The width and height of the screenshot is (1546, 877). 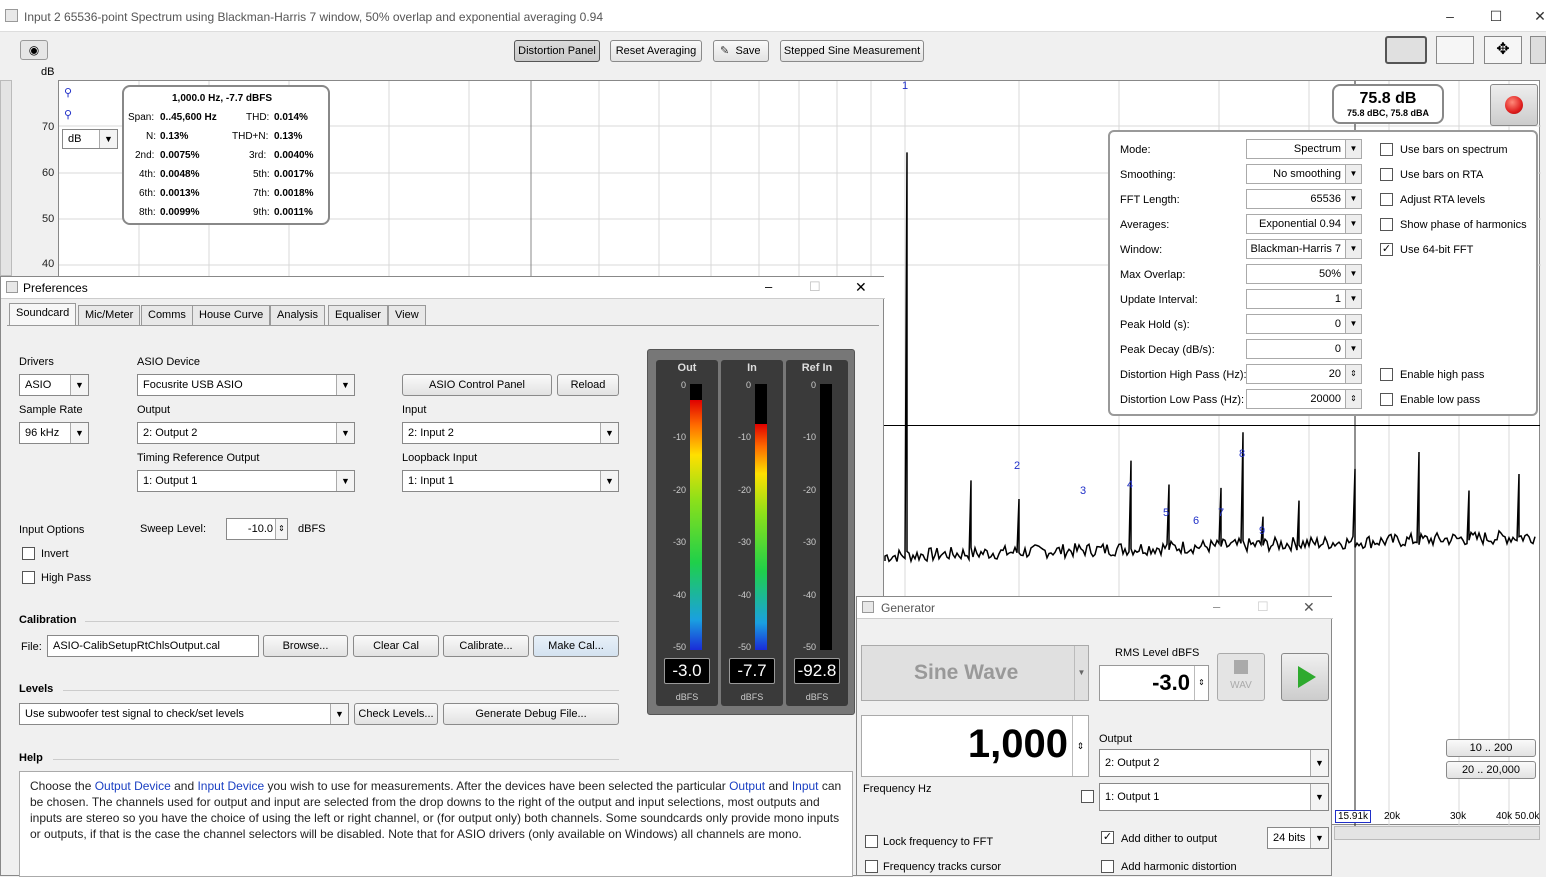 I want to click on averages-select: Exponential 0.94 ▼, so click(x=1304, y=224).